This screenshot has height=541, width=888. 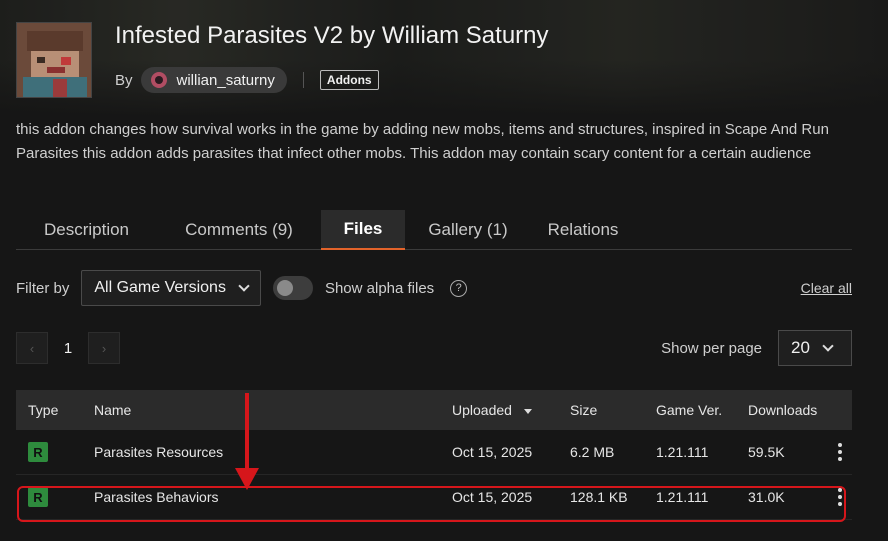 What do you see at coordinates (332, 35) in the screenshot?
I see `project-title: Infested Parasites V2 by William Saturny` at bounding box center [332, 35].